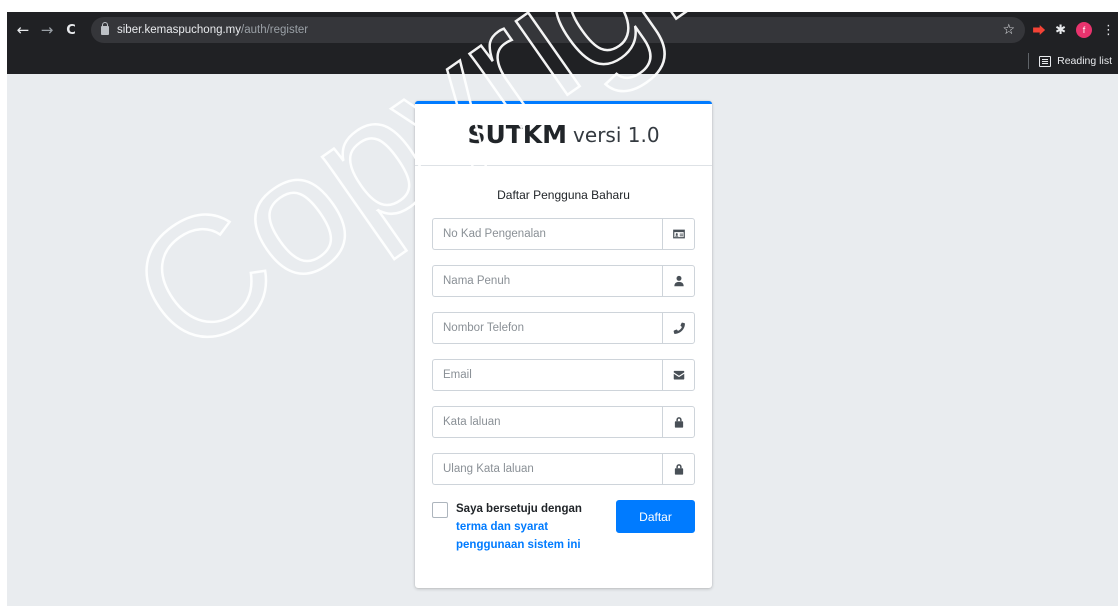 This screenshot has width=1118, height=606. What do you see at coordinates (547, 422) in the screenshot?
I see `password-input` at bounding box center [547, 422].